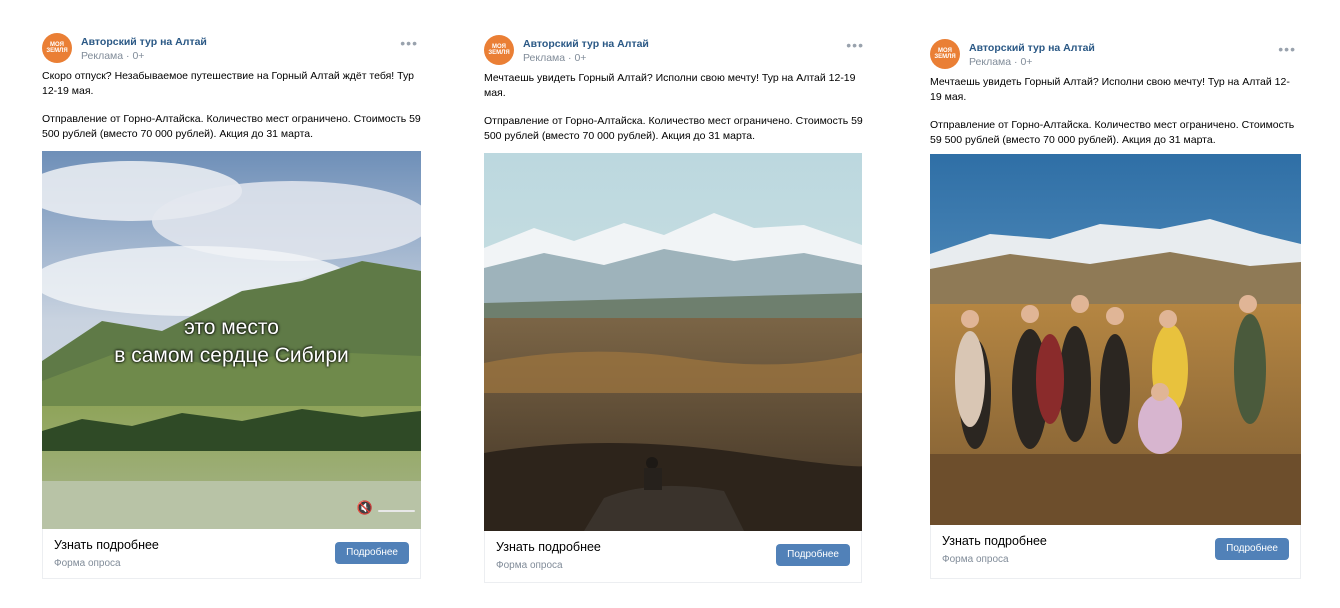  What do you see at coordinates (231, 327) in the screenshot?
I see `video-caption-line-1: это место` at bounding box center [231, 327].